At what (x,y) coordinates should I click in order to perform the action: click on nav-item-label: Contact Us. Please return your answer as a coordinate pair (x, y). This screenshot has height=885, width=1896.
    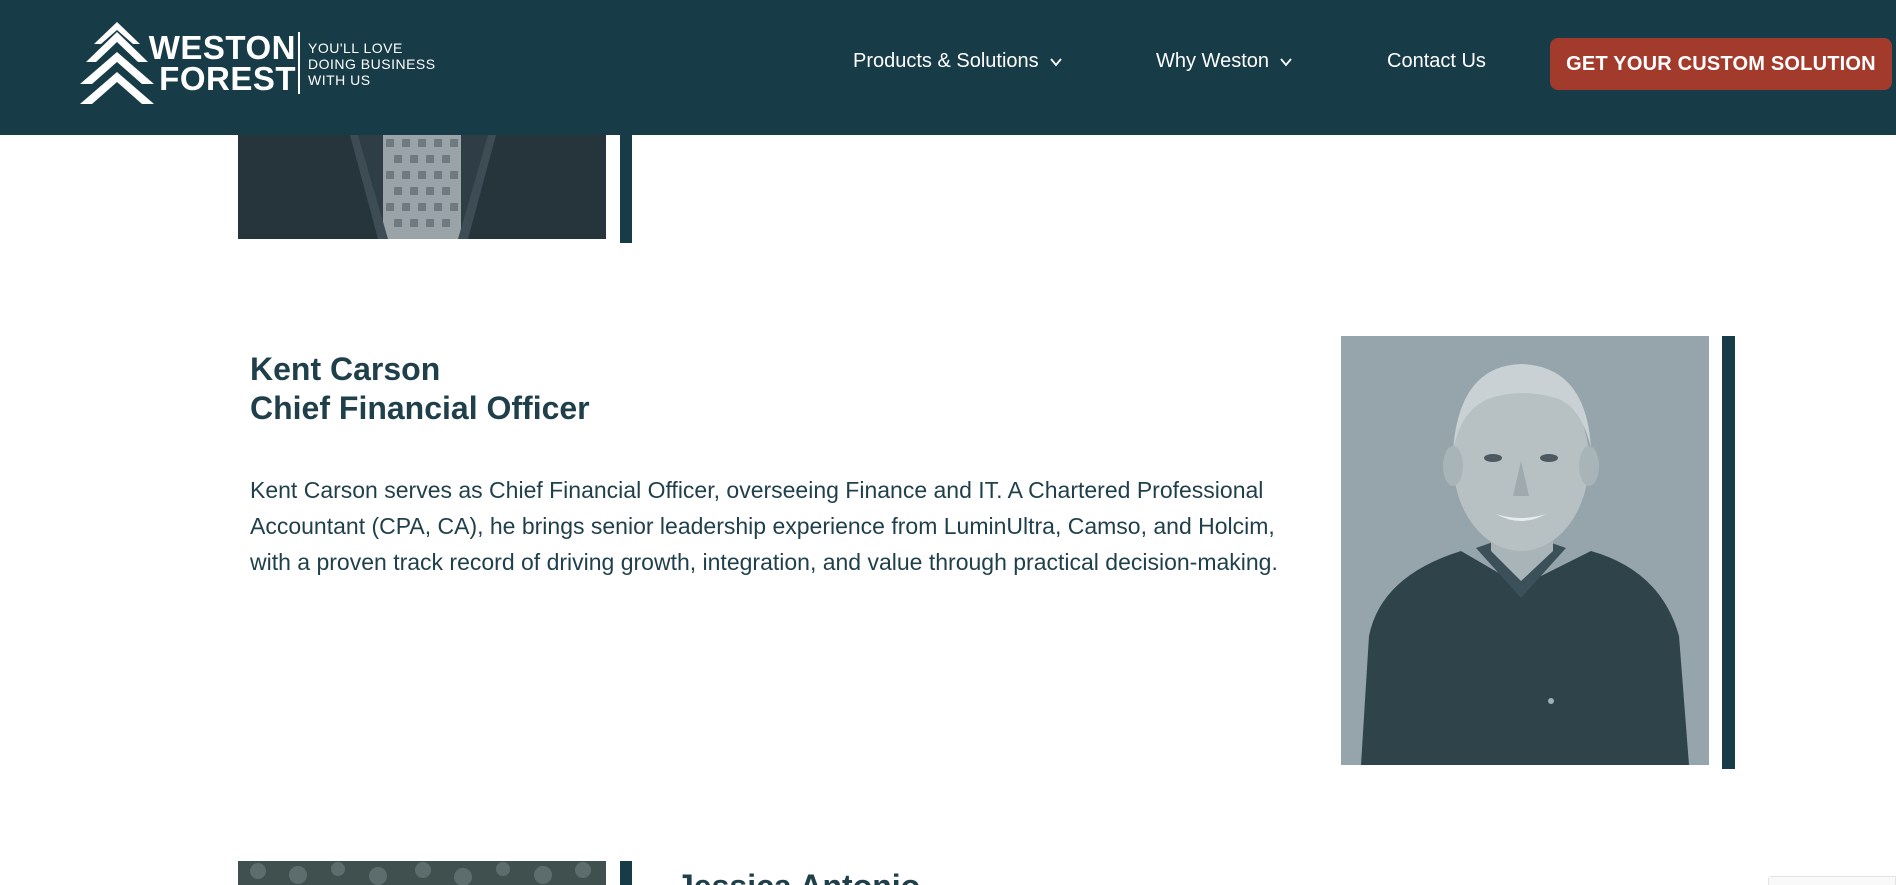
    Looking at the image, I should click on (1436, 61).